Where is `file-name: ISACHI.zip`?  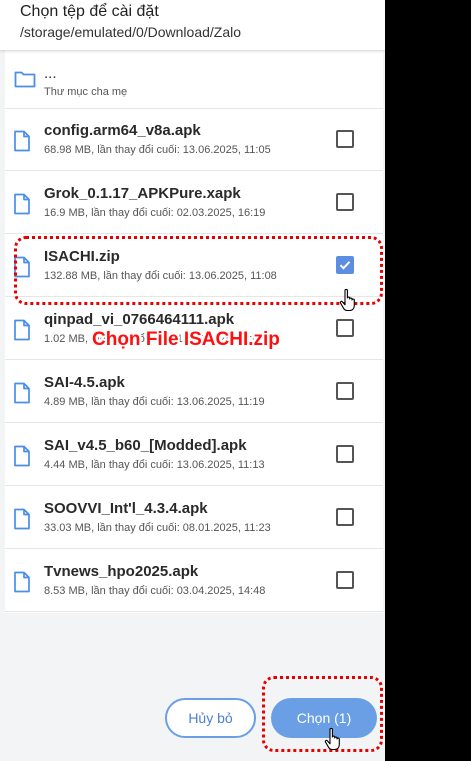 file-name: ISACHI.zip is located at coordinates (82, 256).